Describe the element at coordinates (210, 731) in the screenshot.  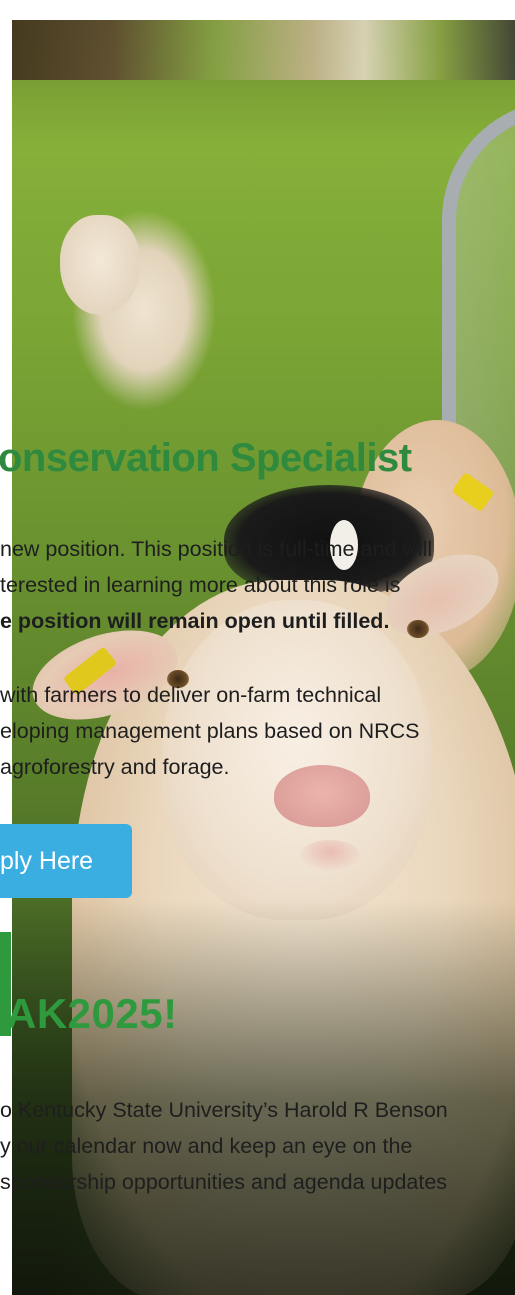
I see `job-duties-line: eloping management plans based on NRCS` at that location.